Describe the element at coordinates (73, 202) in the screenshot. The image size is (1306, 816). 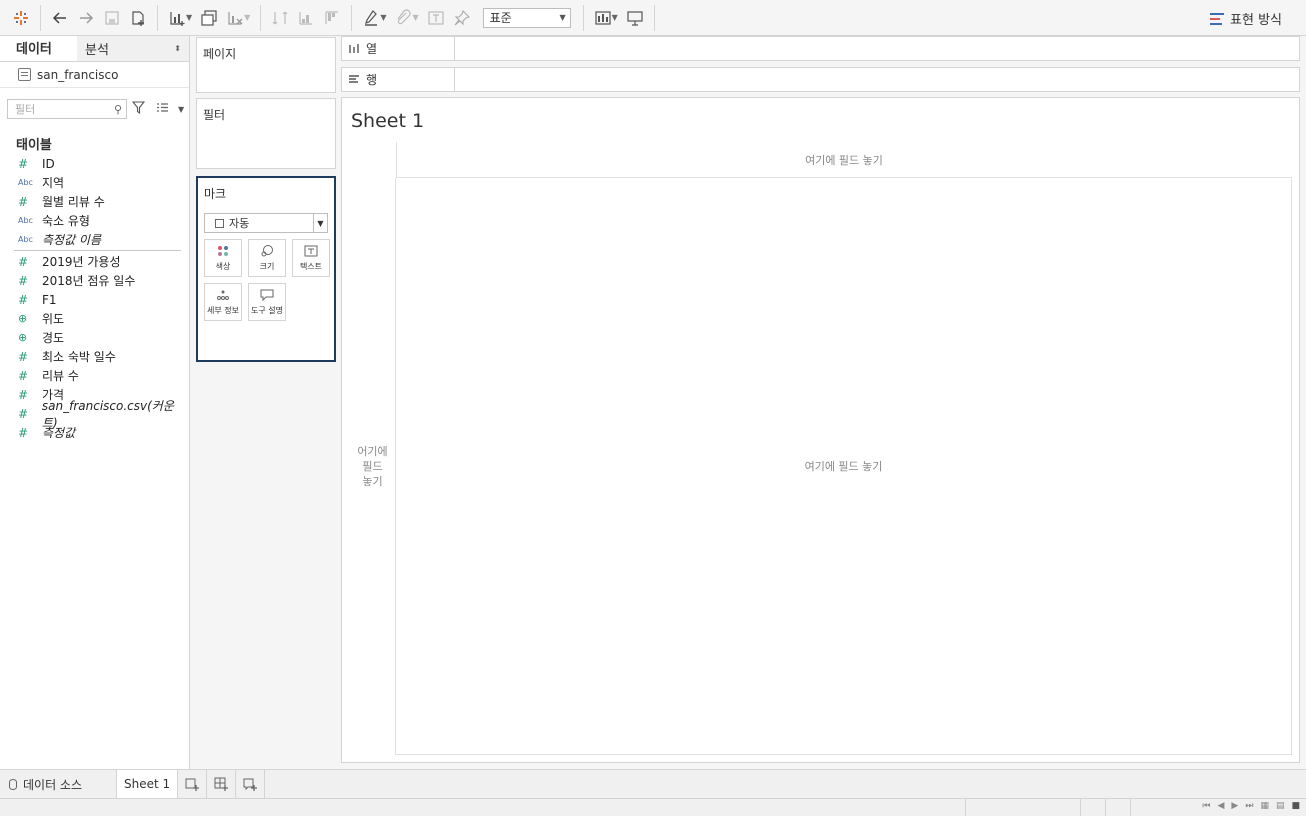
I see `field-label: 월별 리뷰 수` at that location.